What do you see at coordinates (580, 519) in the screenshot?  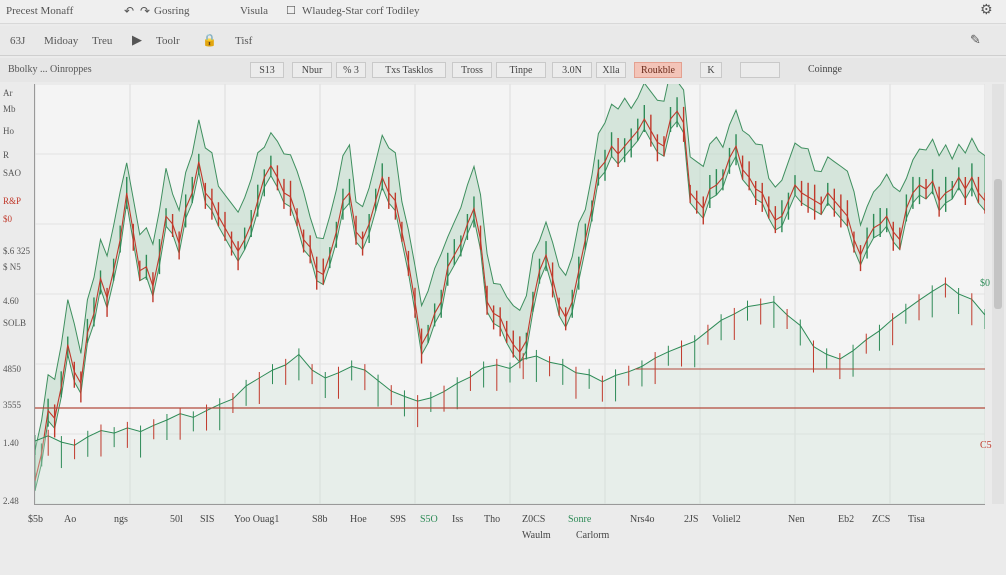 I see `x-axis-label: Sonre` at bounding box center [580, 519].